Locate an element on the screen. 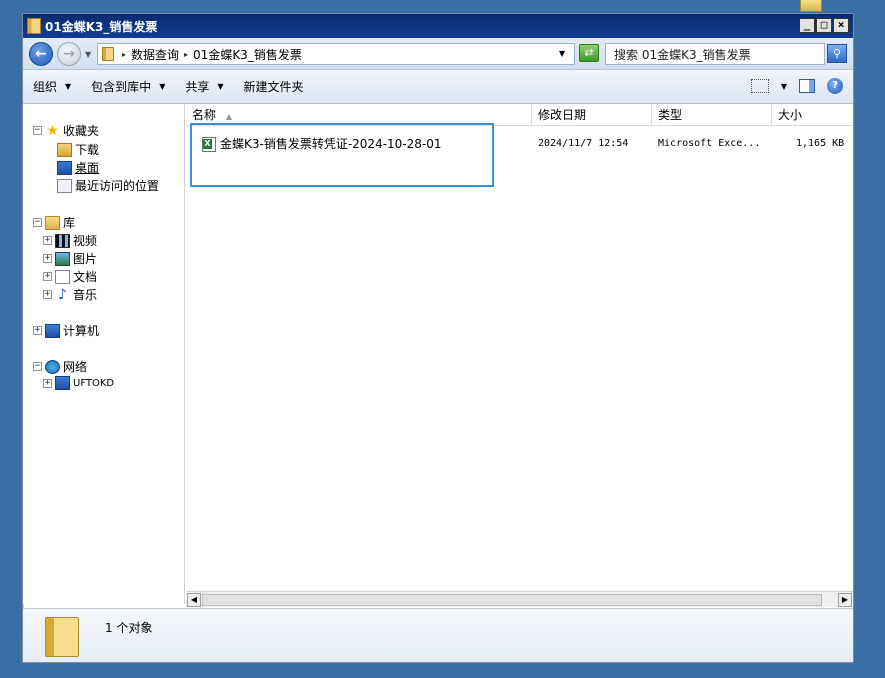 The height and width of the screenshot is (678, 885). tree-network: − 网络 is located at coordinates (60, 366).